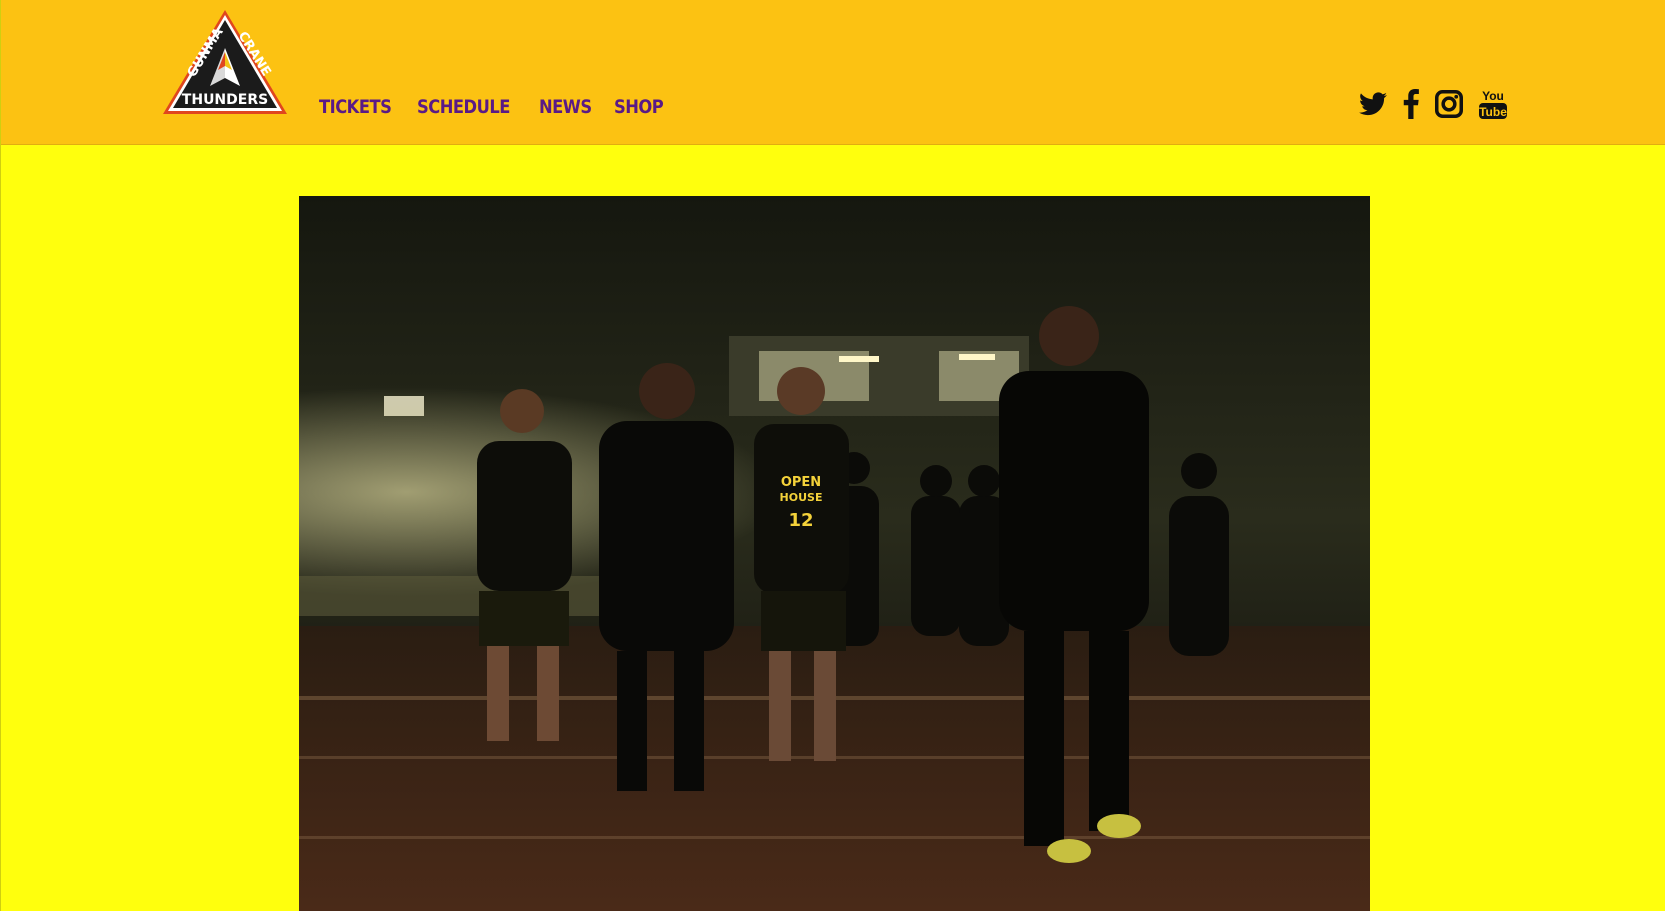  I want to click on facebook-link, so click(1411, 104).